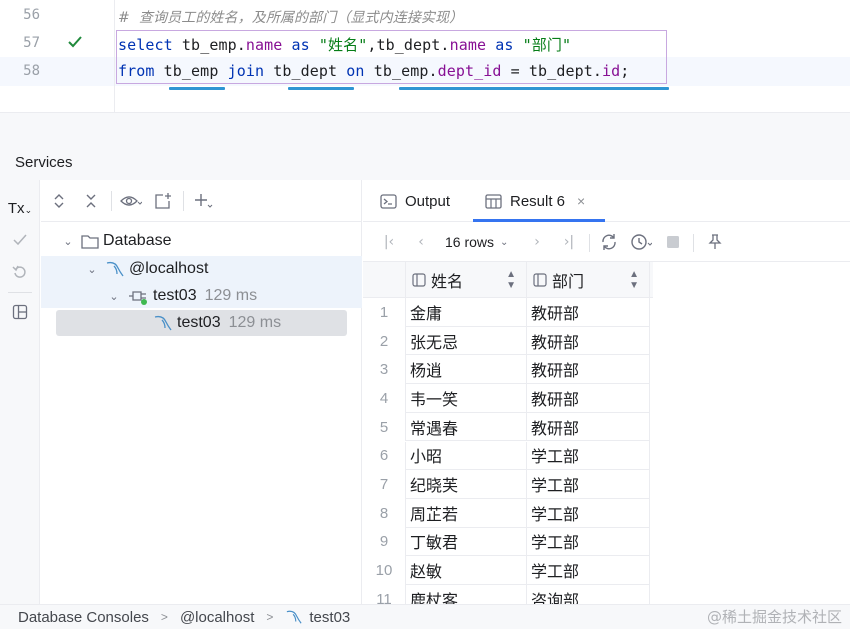 This screenshot has height=629, width=850. I want to click on column-header-dept: 部门 ▲ ▼, so click(587, 280).